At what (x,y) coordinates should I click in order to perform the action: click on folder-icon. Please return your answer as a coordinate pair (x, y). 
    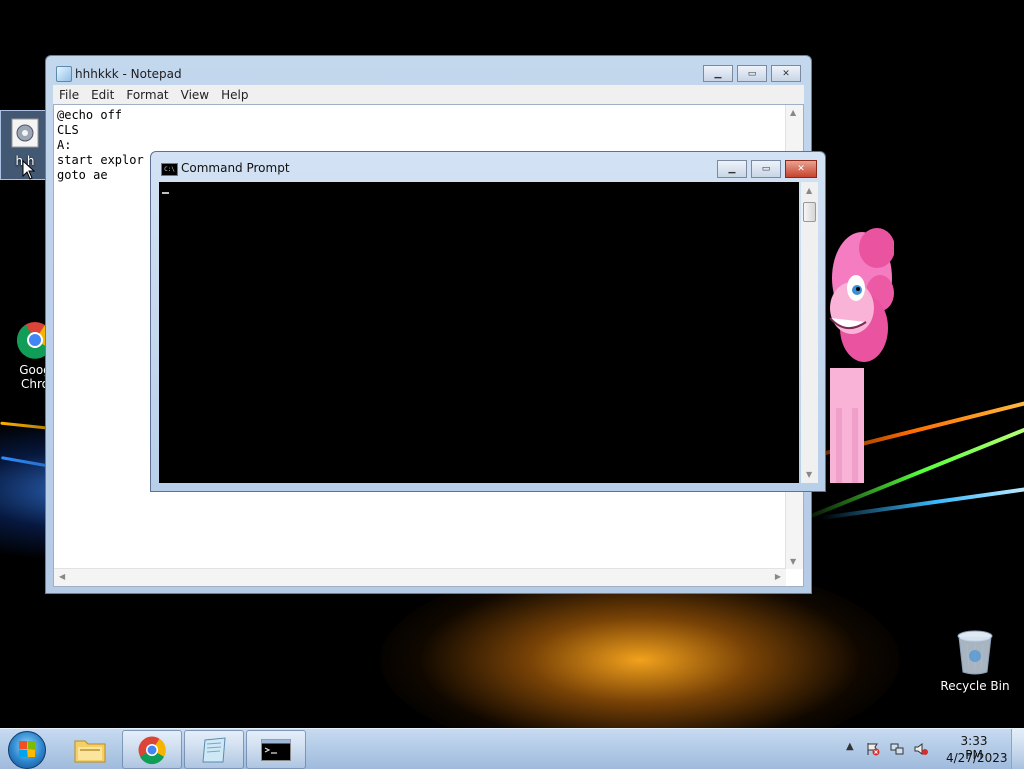
    Looking at the image, I should click on (90, 751).